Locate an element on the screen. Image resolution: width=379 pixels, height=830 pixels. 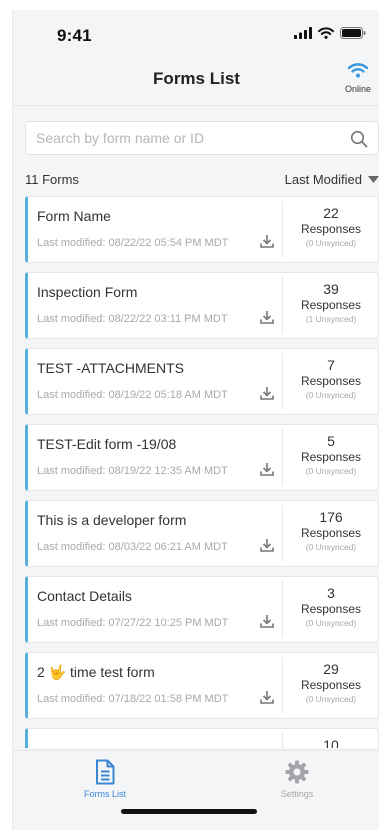
responses-summary: 10 is located at coordinates (331, 738).